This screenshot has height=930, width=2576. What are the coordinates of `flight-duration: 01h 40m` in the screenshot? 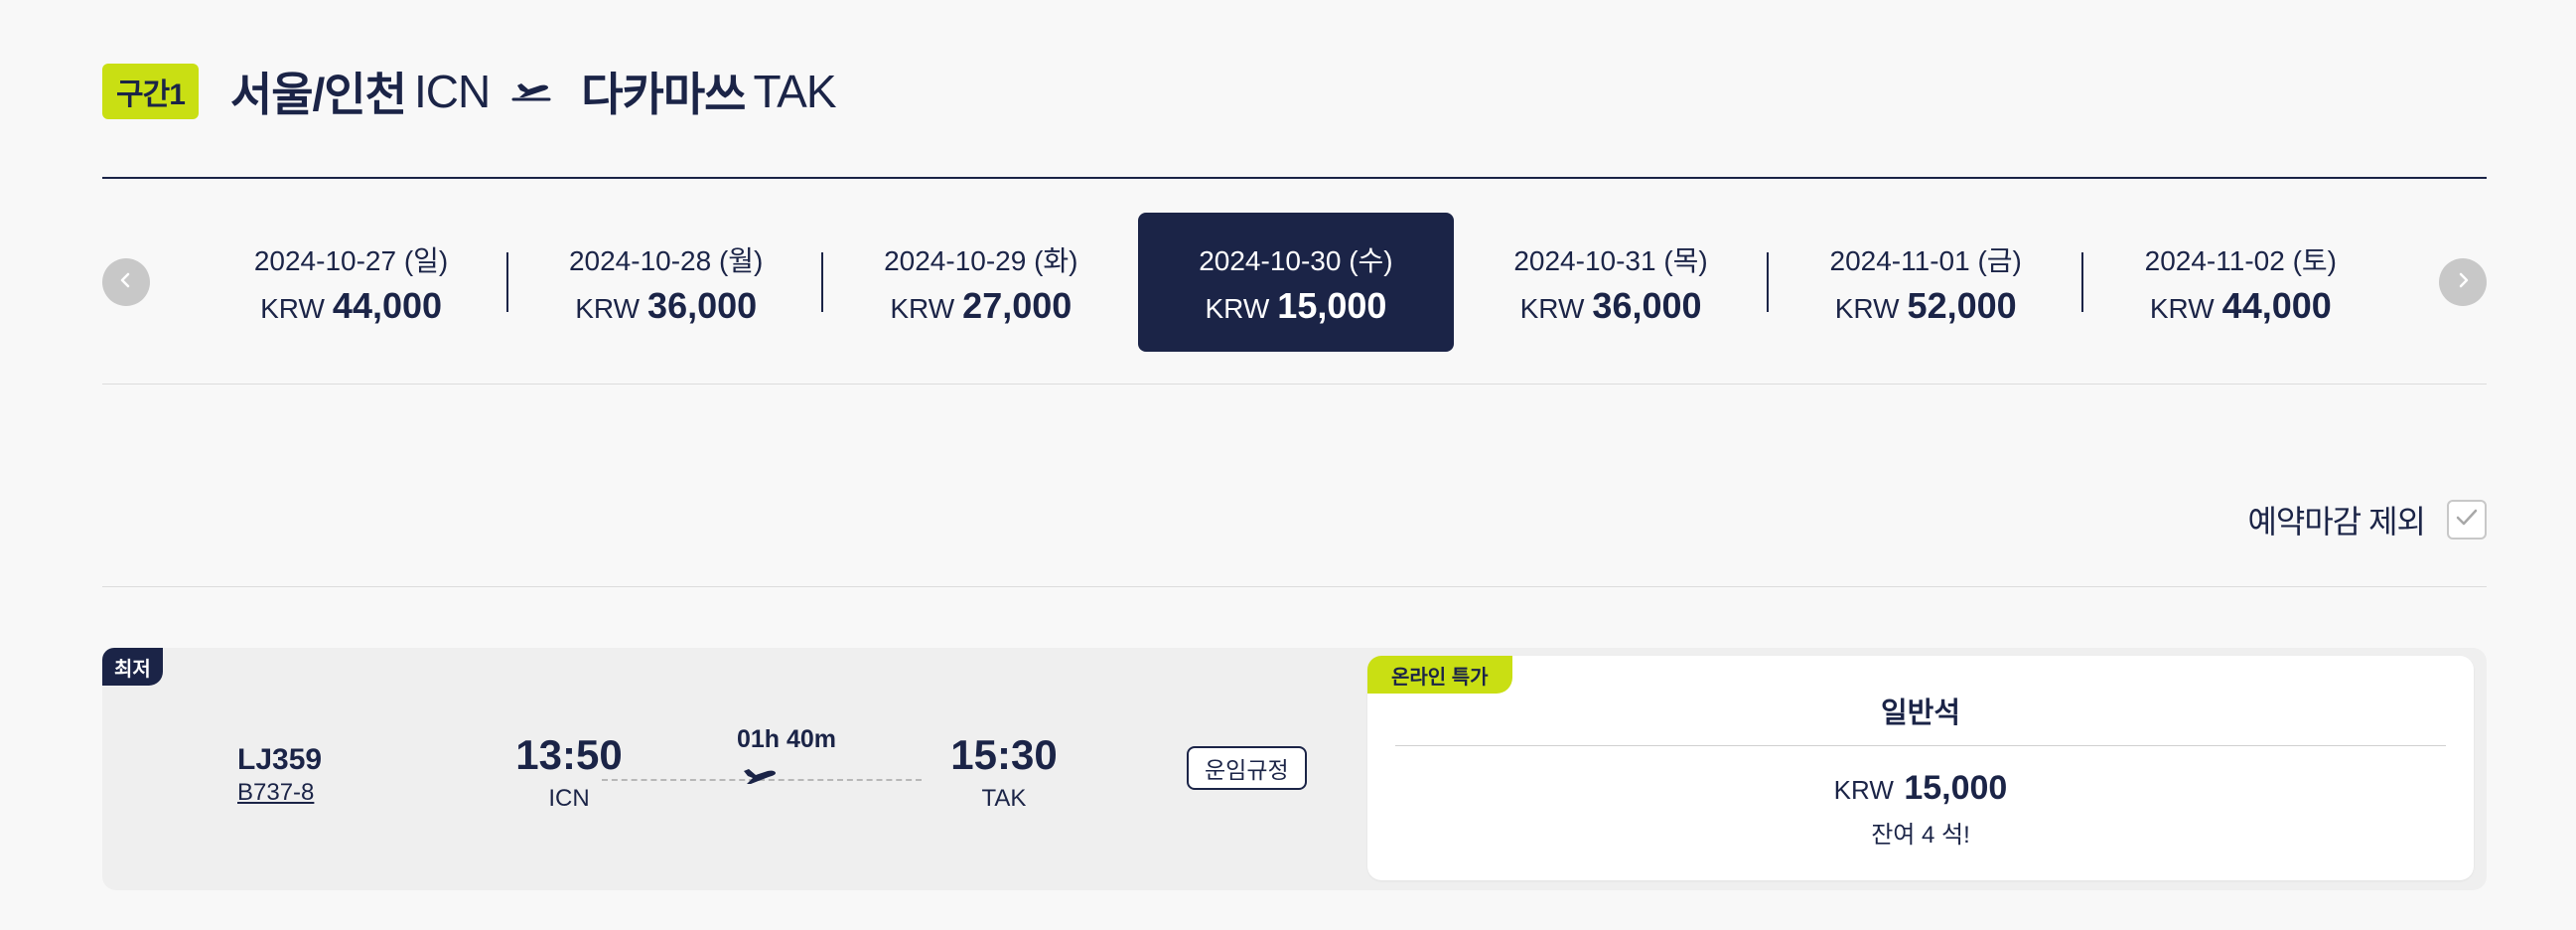 It's located at (786, 739).